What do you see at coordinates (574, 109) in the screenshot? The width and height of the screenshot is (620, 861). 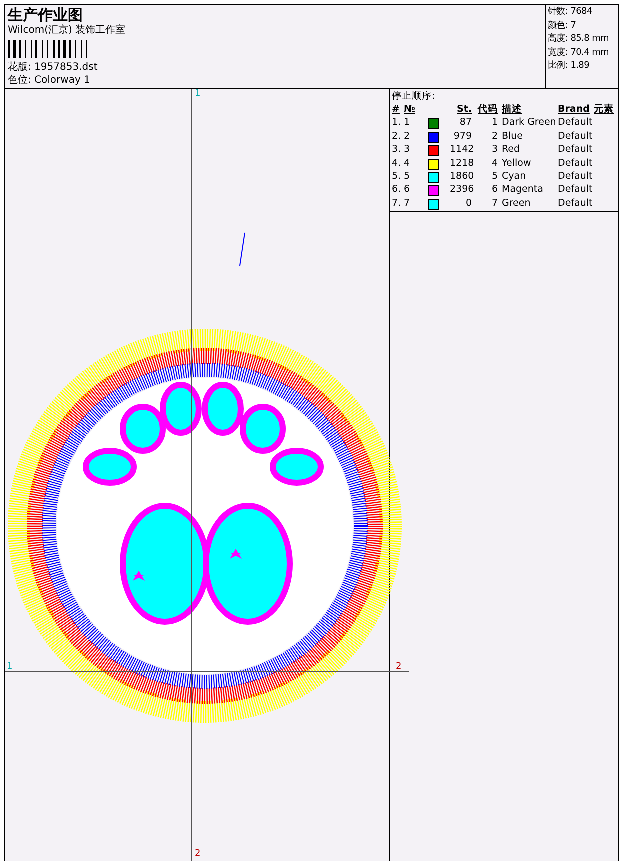 I see `column-header: Brand` at bounding box center [574, 109].